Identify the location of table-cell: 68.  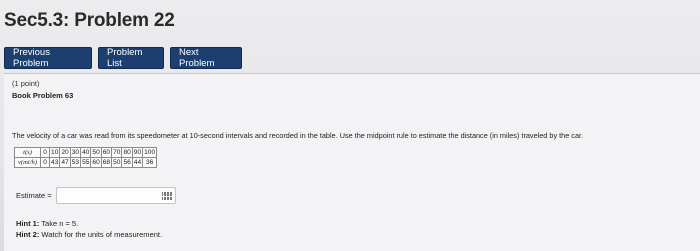
(106, 162).